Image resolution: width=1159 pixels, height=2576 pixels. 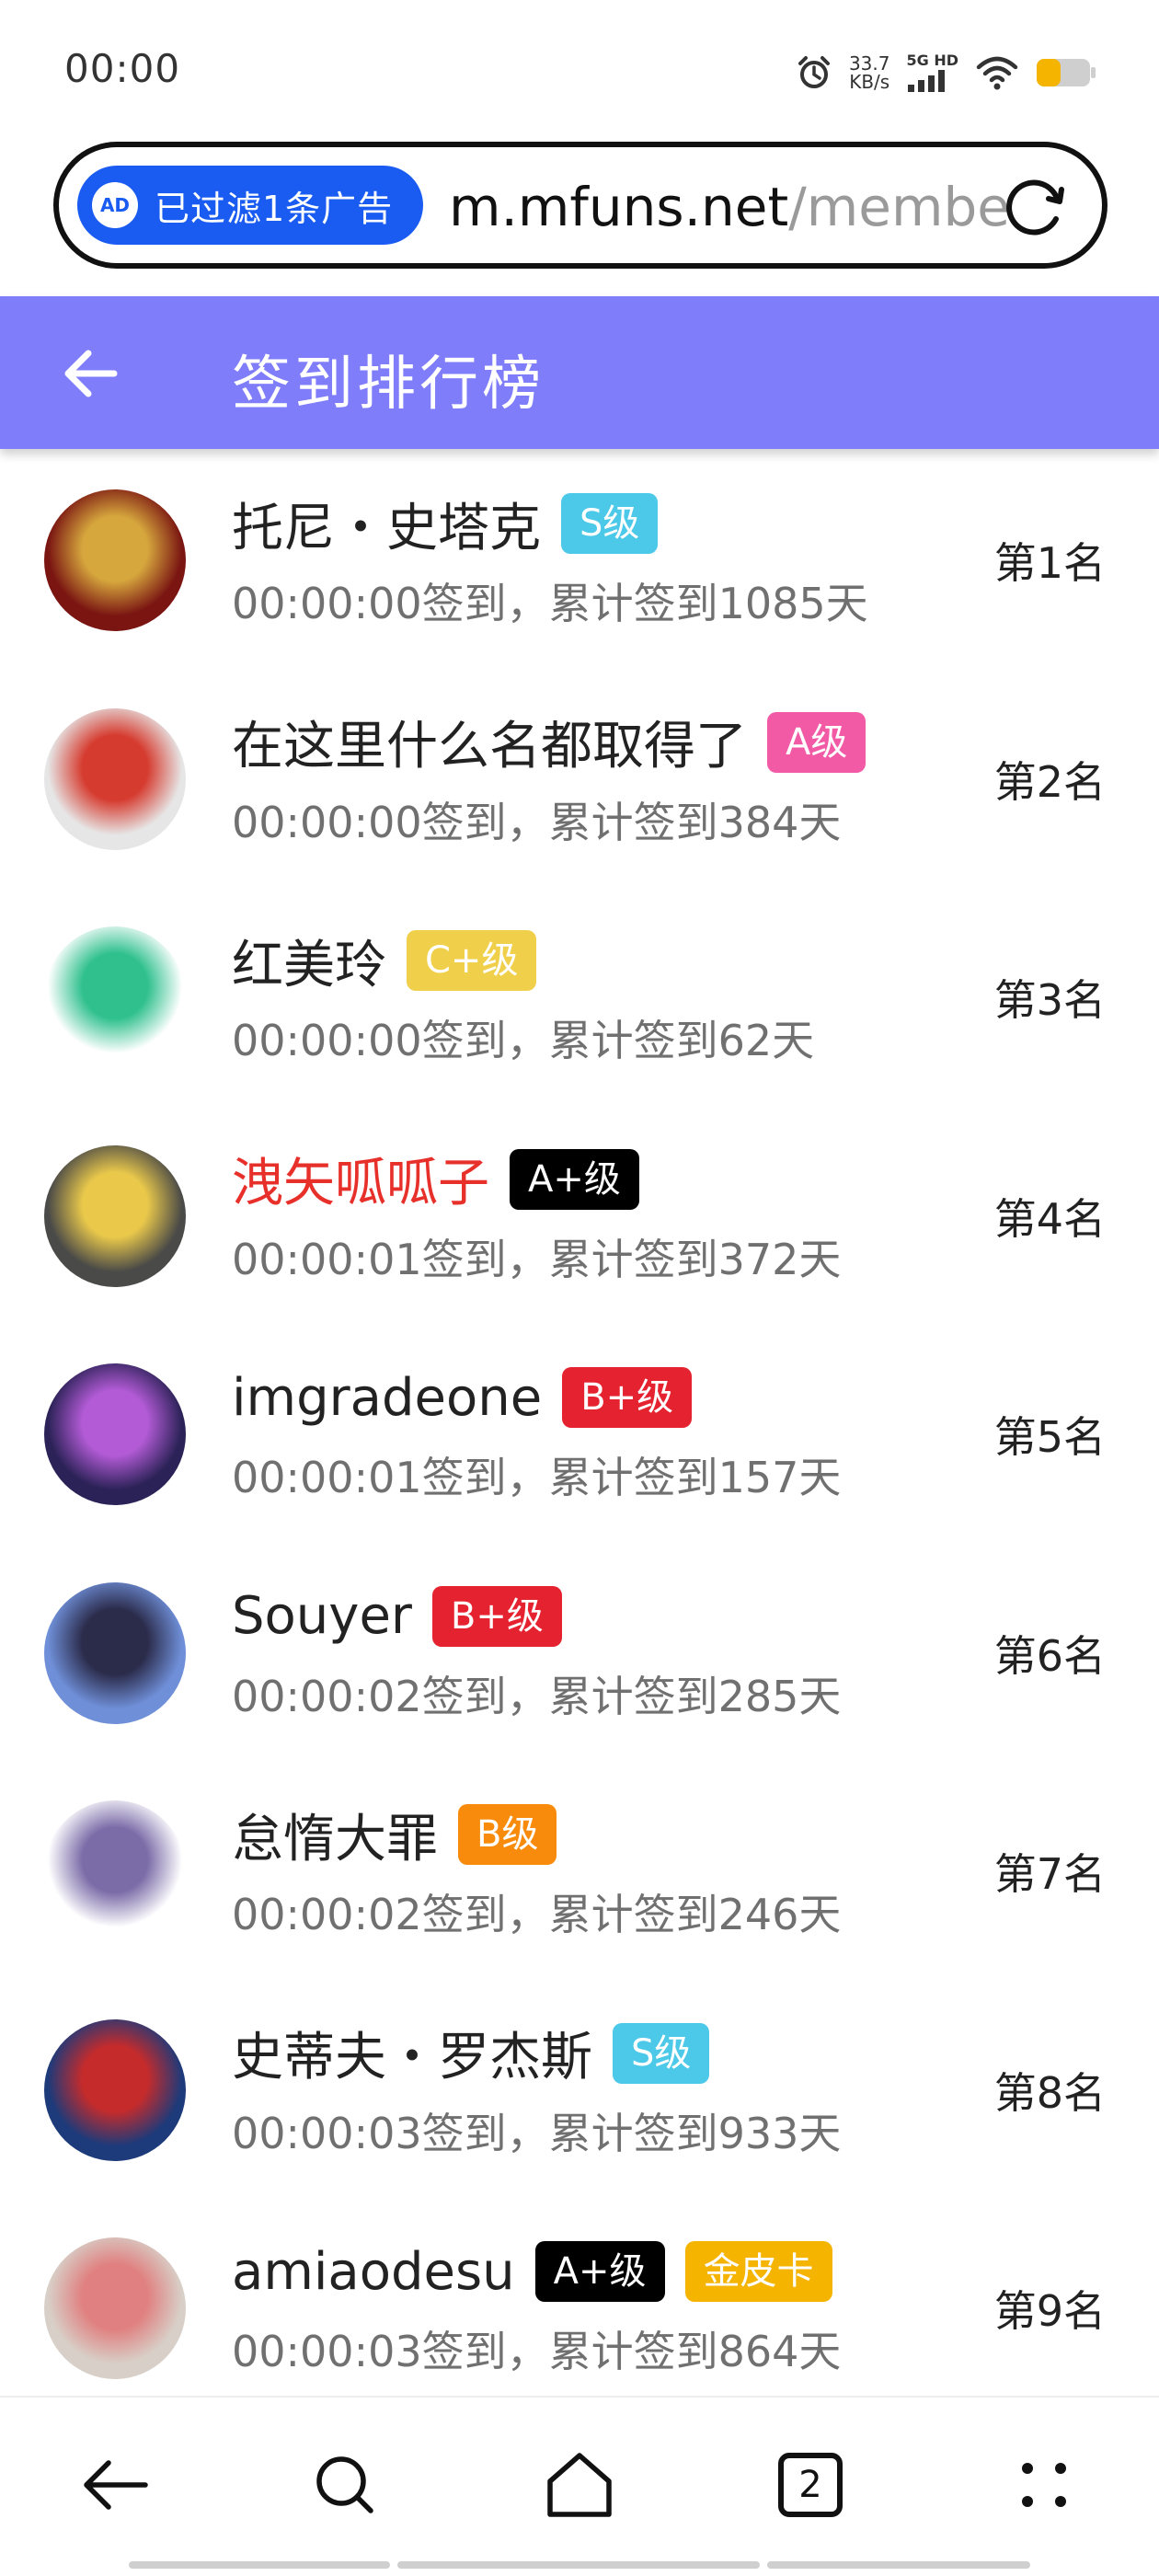 I want to click on network-speed-value: 33.7, so click(x=869, y=63).